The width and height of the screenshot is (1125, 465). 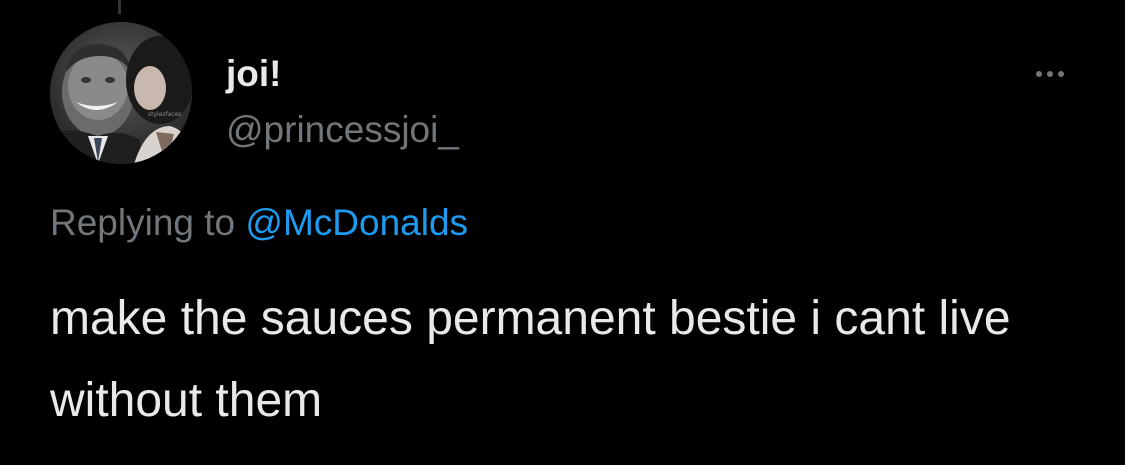 I want to click on user-handle: @princessjoi_, so click(x=342, y=130).